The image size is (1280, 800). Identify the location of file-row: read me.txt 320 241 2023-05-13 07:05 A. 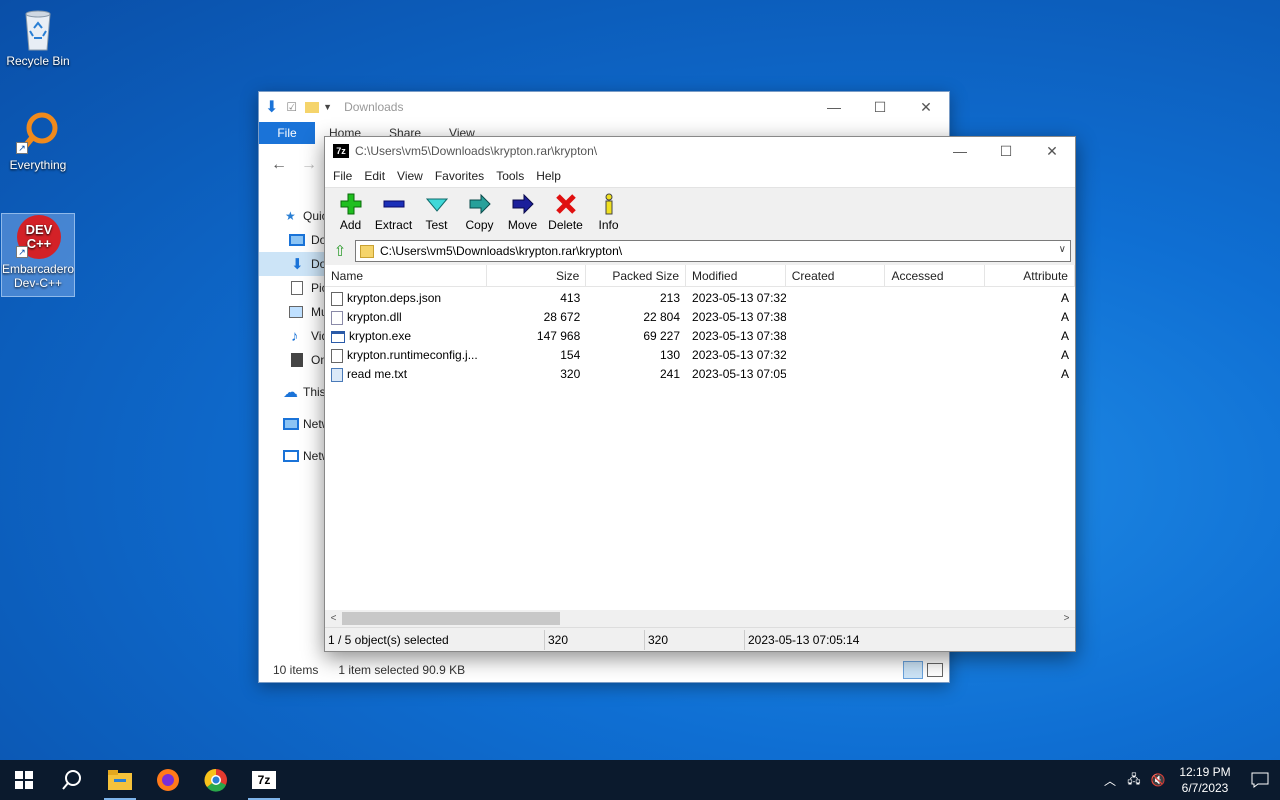
(700, 374).